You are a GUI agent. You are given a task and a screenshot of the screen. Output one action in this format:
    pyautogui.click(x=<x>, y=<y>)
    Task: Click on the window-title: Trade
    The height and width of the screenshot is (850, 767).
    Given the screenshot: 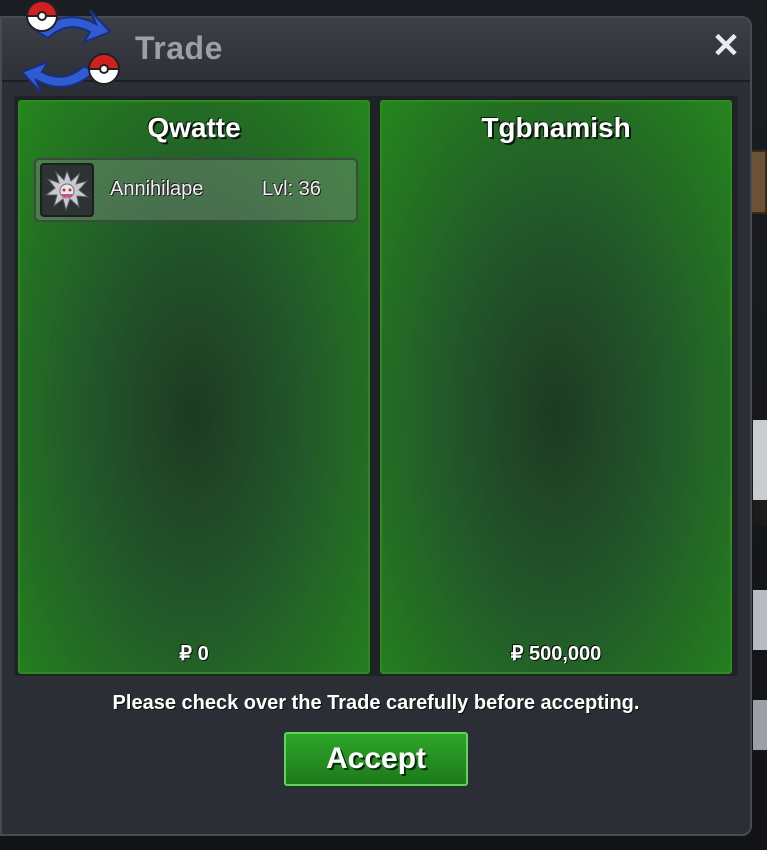 What is the action you would take?
    pyautogui.click(x=179, y=48)
    